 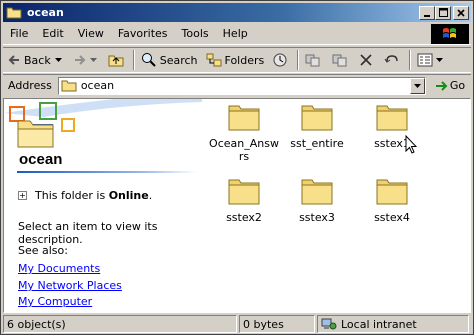 I want to click on address-input: ocean, so click(x=241, y=85).